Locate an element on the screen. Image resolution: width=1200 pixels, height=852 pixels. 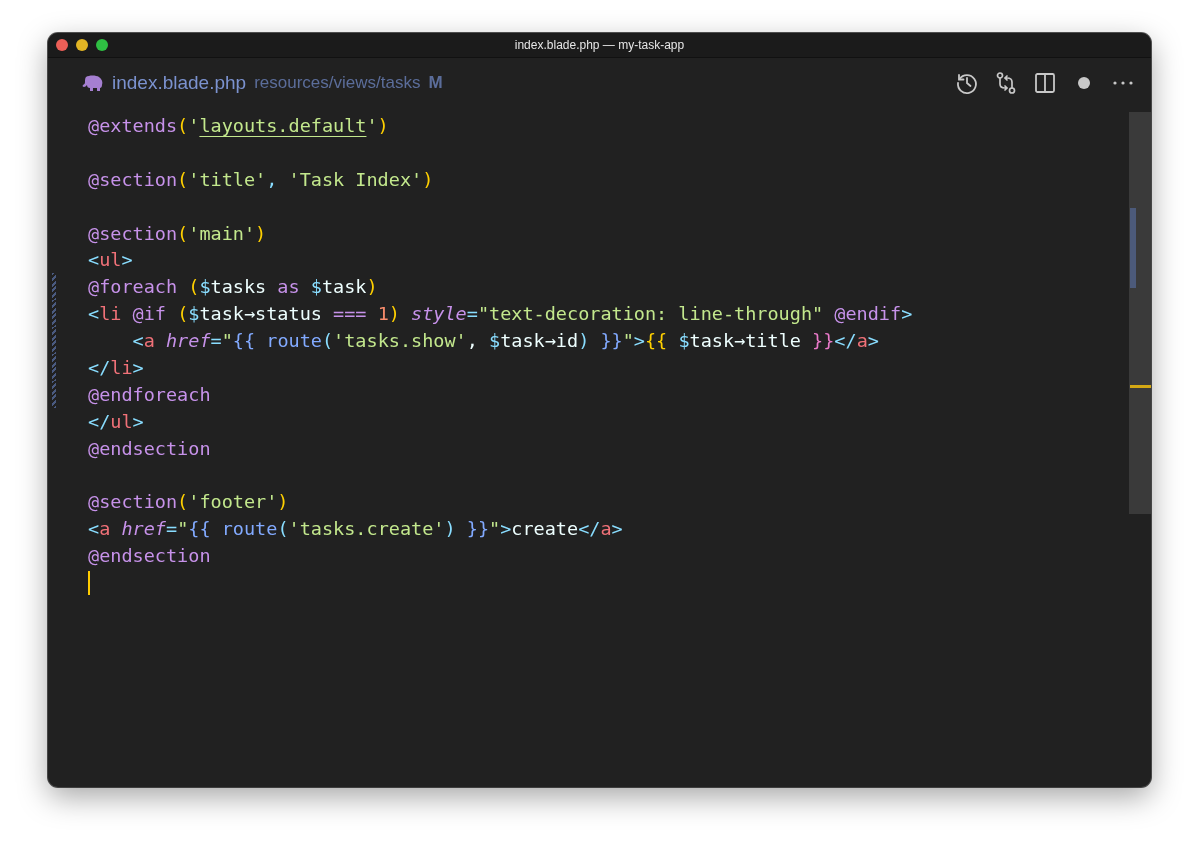
code-line: @section('title', 'Task Index') is located at coordinates (261, 179).